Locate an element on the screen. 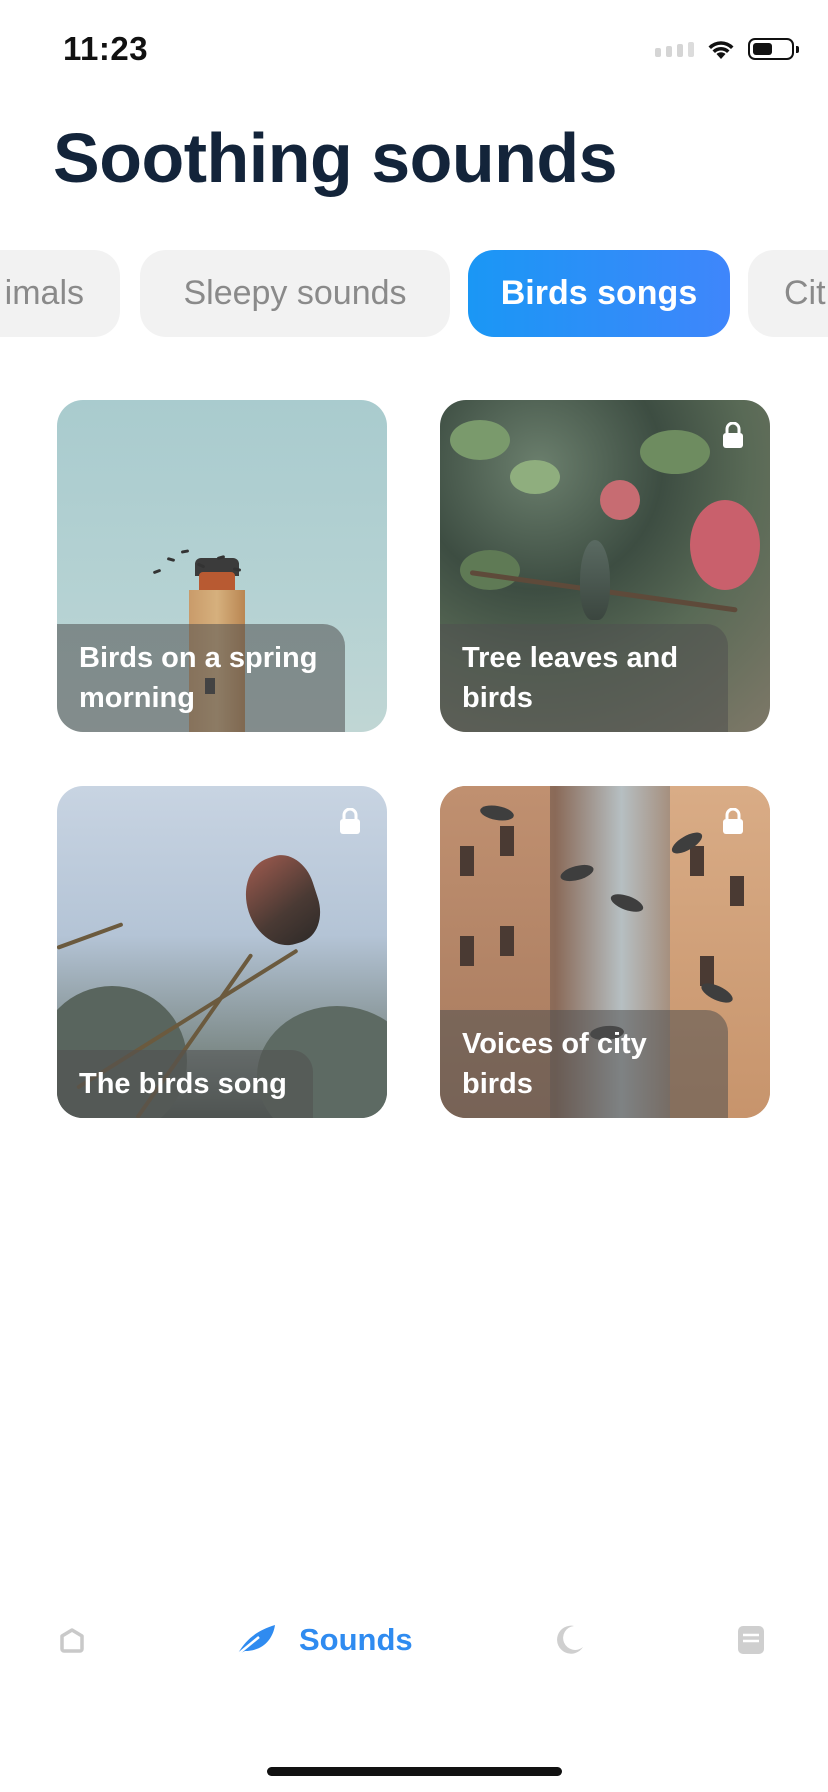  status-time: 11:23 is located at coordinates (106, 48).